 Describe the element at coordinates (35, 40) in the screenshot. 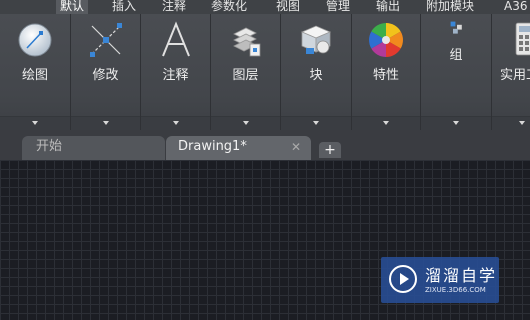

I see `draw-circle-icon` at that location.